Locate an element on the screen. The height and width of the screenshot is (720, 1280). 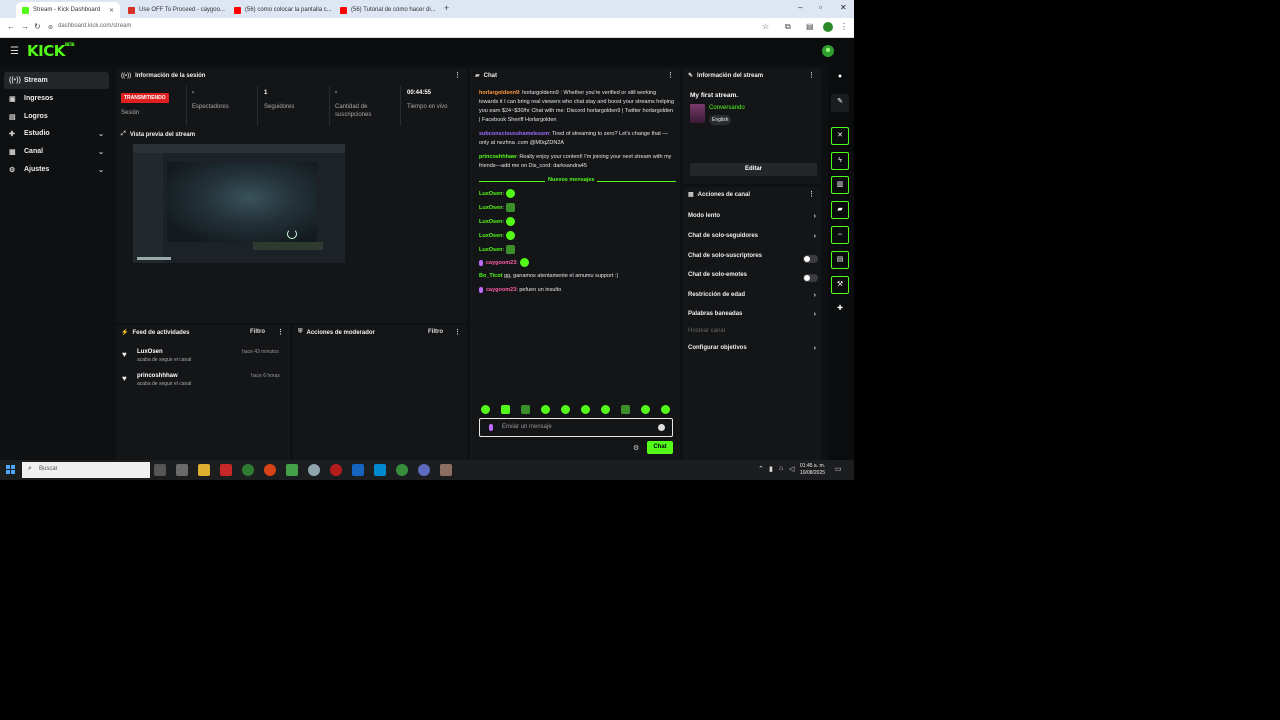
windows-start-icon is located at coordinates (10, 469).